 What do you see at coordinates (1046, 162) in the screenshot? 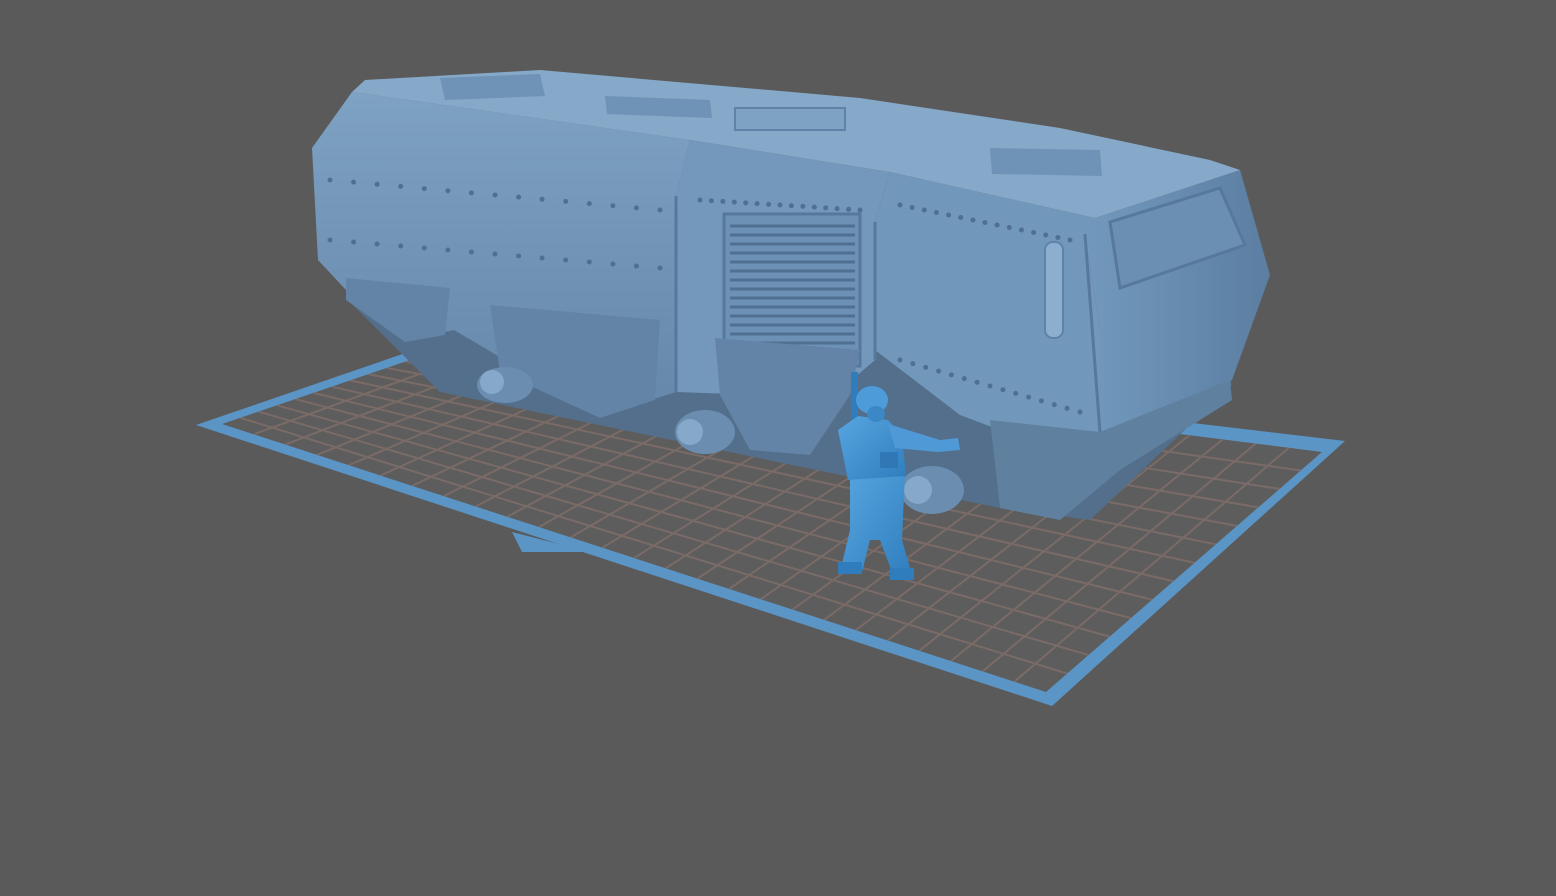
I see `roof-hatch-front` at bounding box center [1046, 162].